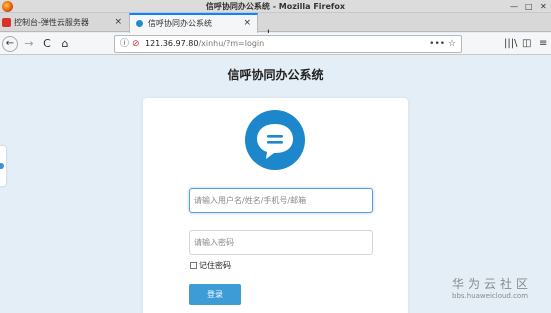  What do you see at coordinates (10, 44) in the screenshot?
I see `back-button: ←` at bounding box center [10, 44].